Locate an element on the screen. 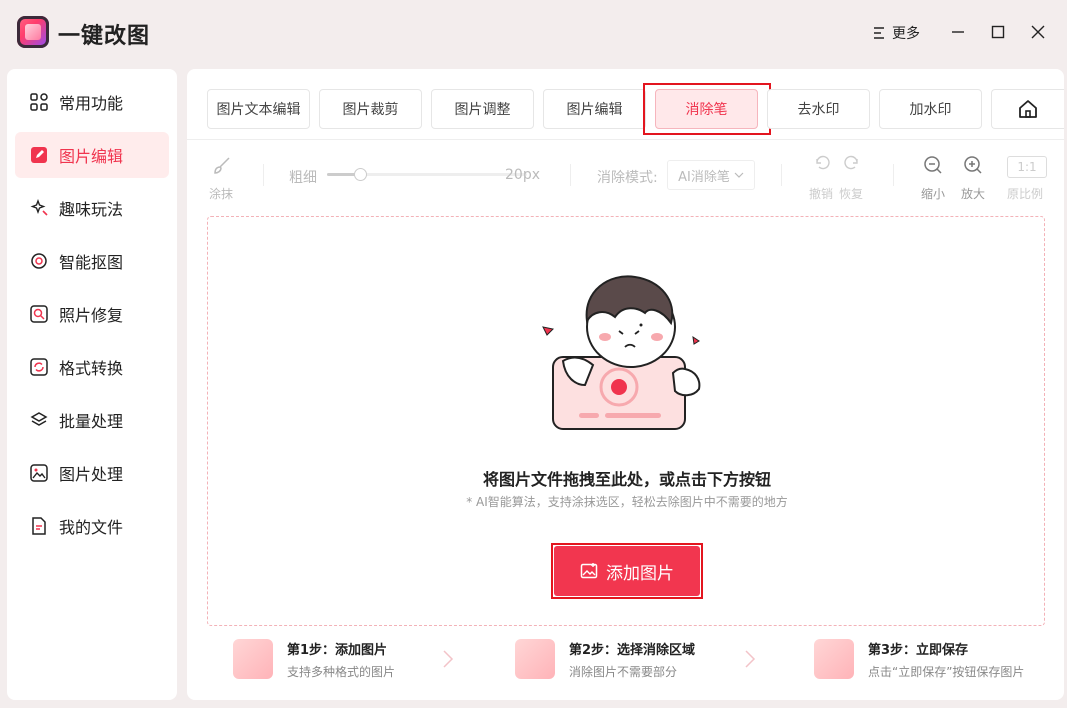  sidebar-item-image-process: 图片处理 is located at coordinates (92, 473).